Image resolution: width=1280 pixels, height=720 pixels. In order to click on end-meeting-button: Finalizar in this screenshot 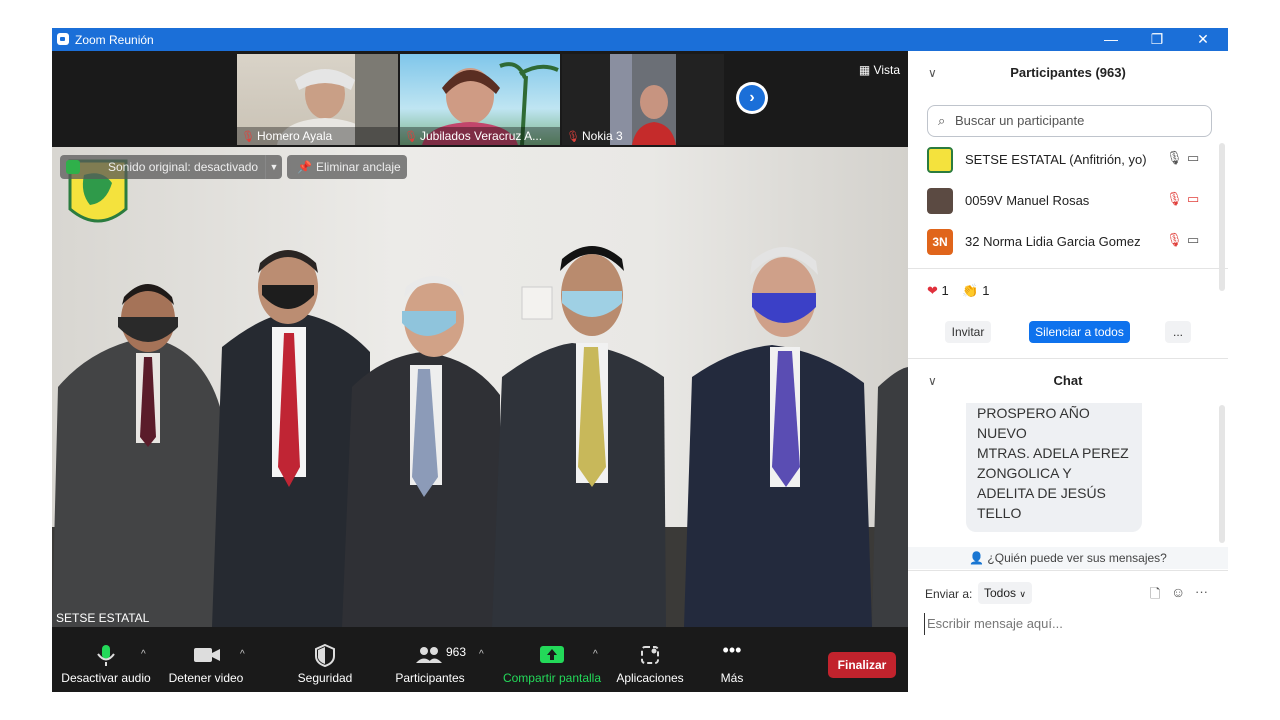, I will do `click(862, 665)`.